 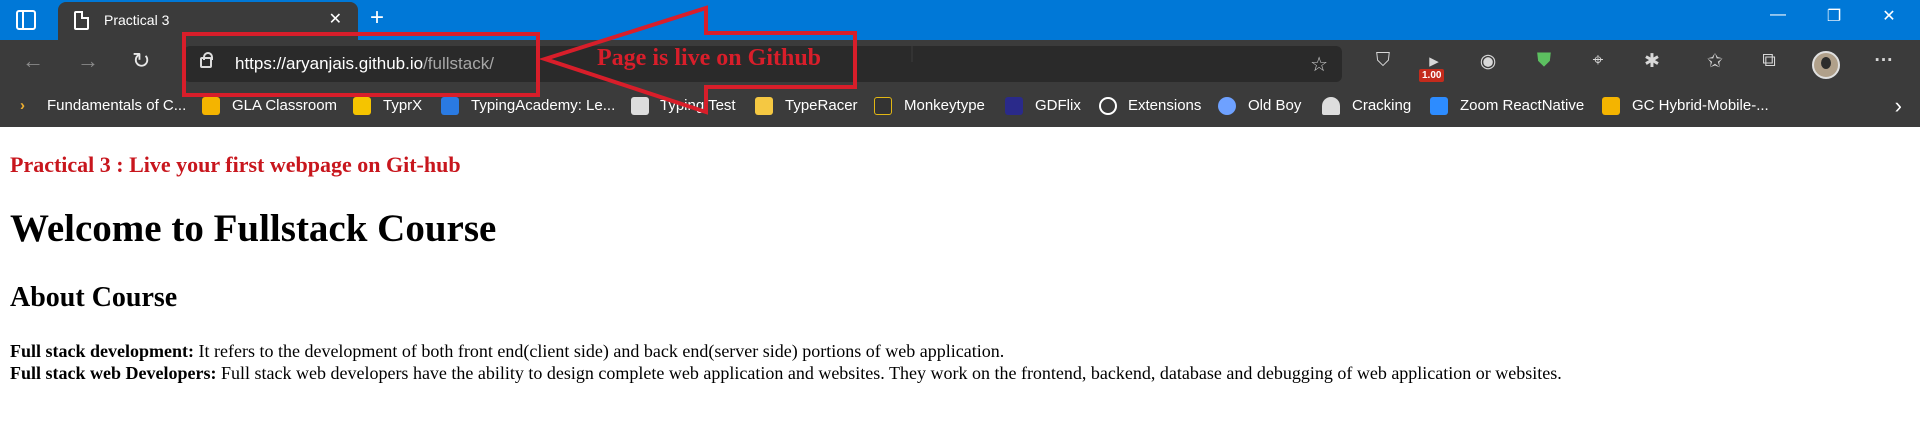 I want to click on typrx-icon, so click(x=362, y=106).